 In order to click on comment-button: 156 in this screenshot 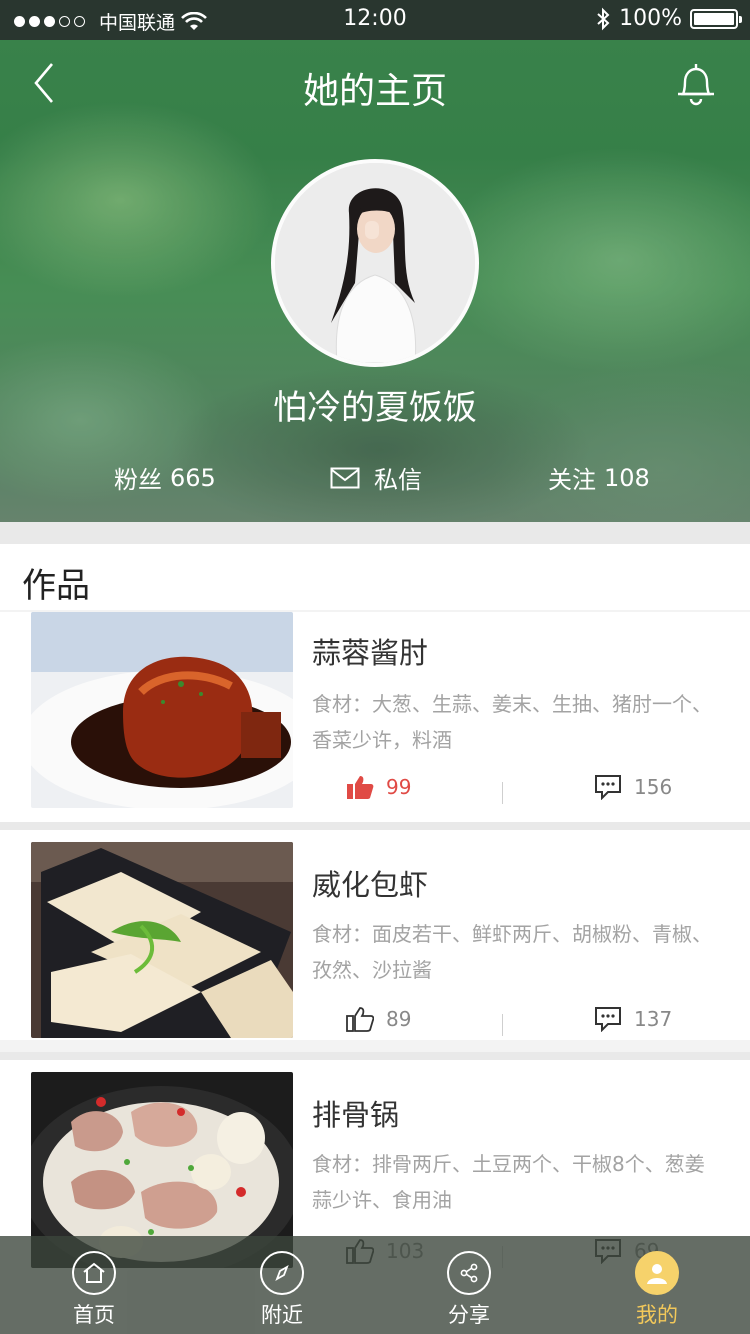, I will do `click(633, 787)`.